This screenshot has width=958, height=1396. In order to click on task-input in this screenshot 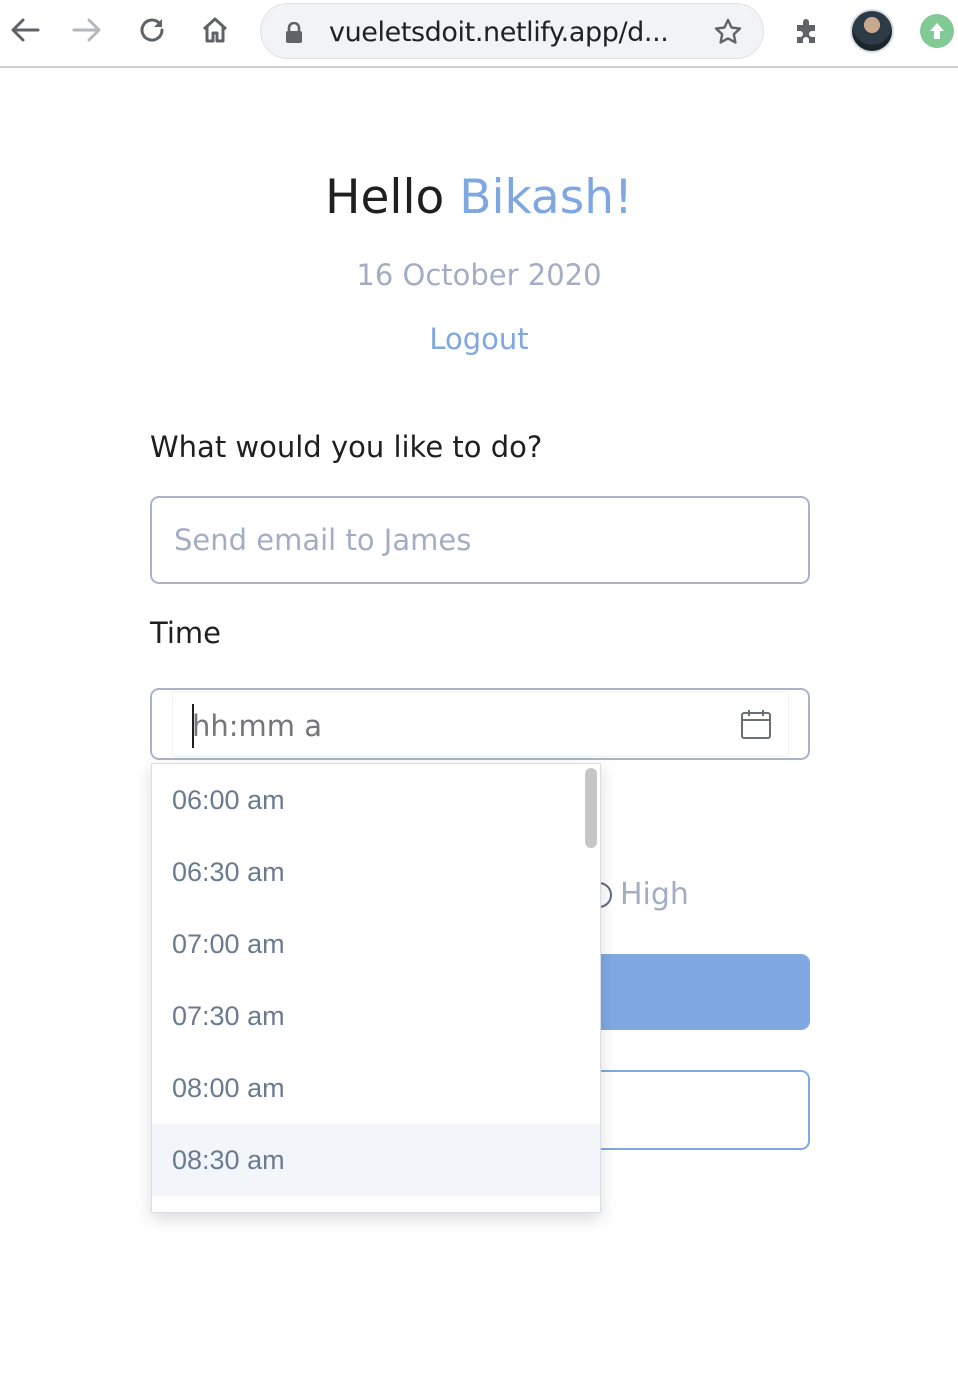, I will do `click(480, 540)`.